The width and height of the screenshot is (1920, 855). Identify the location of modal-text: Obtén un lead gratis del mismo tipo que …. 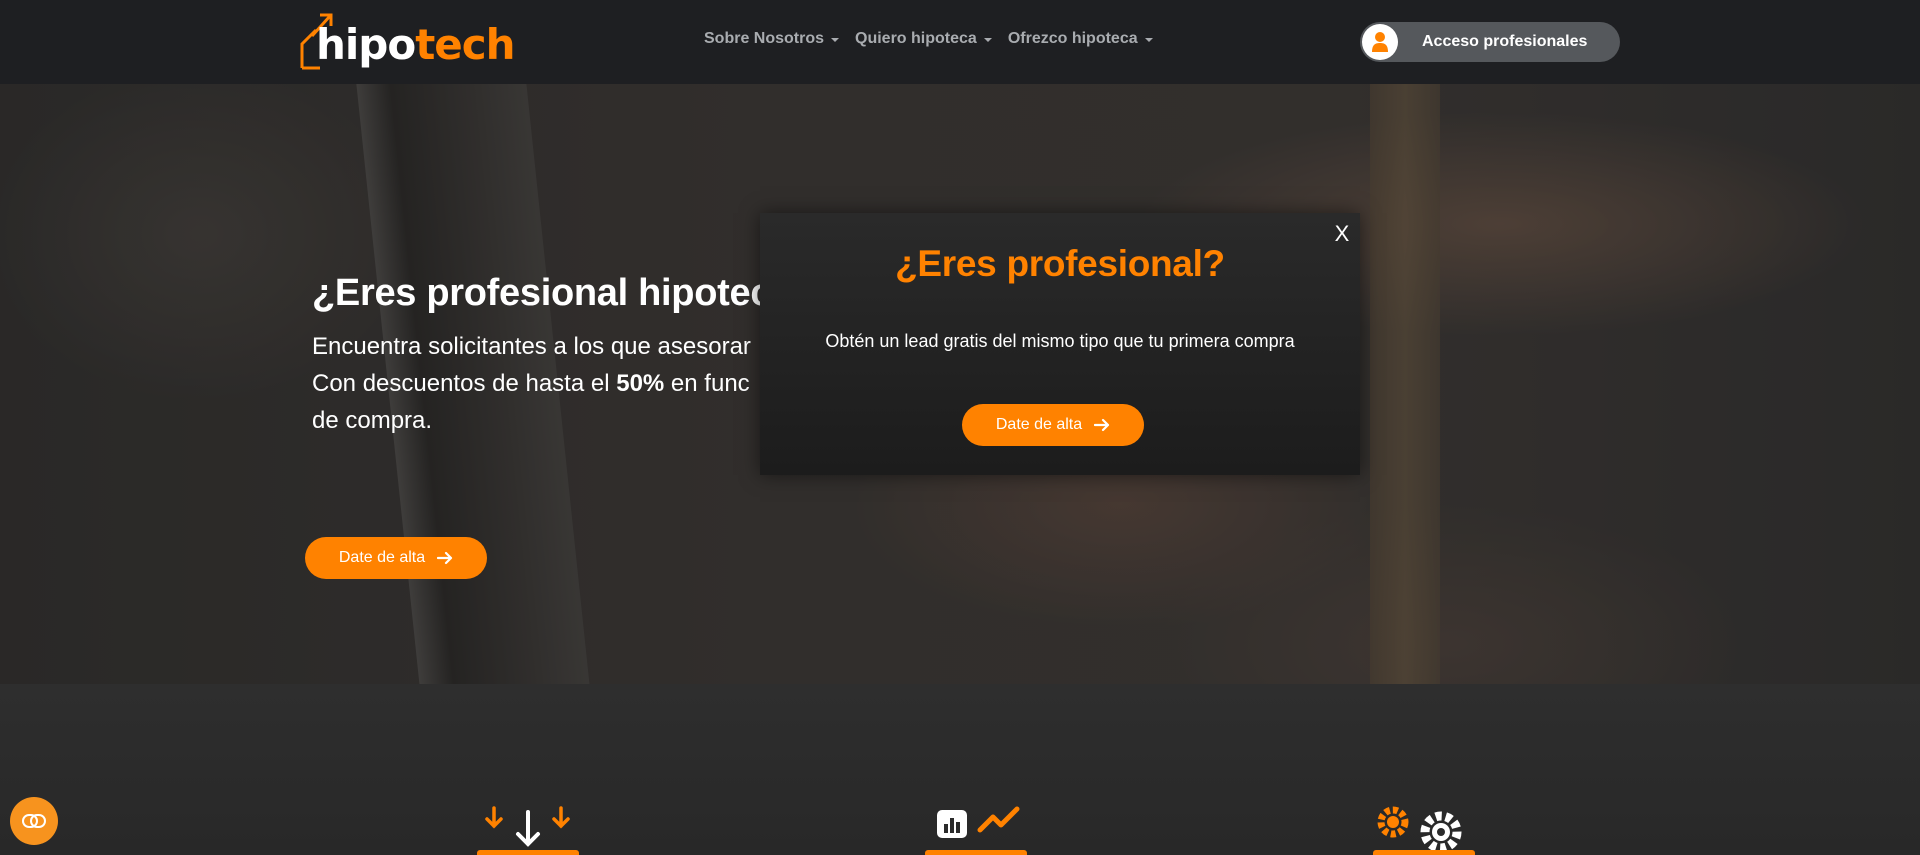
(1060, 341).